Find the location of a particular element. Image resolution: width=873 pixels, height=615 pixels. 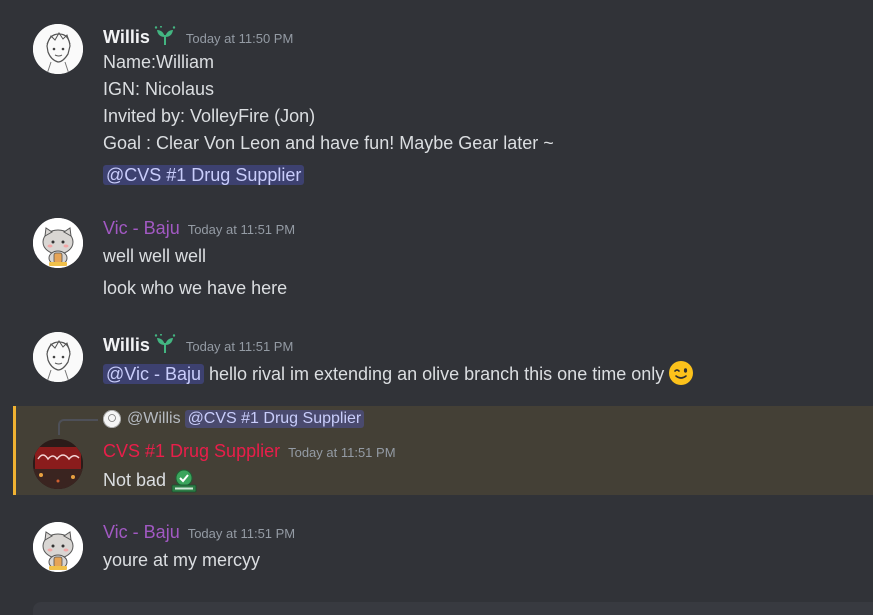

mention-highlight-bar is located at coordinates (14, 450).